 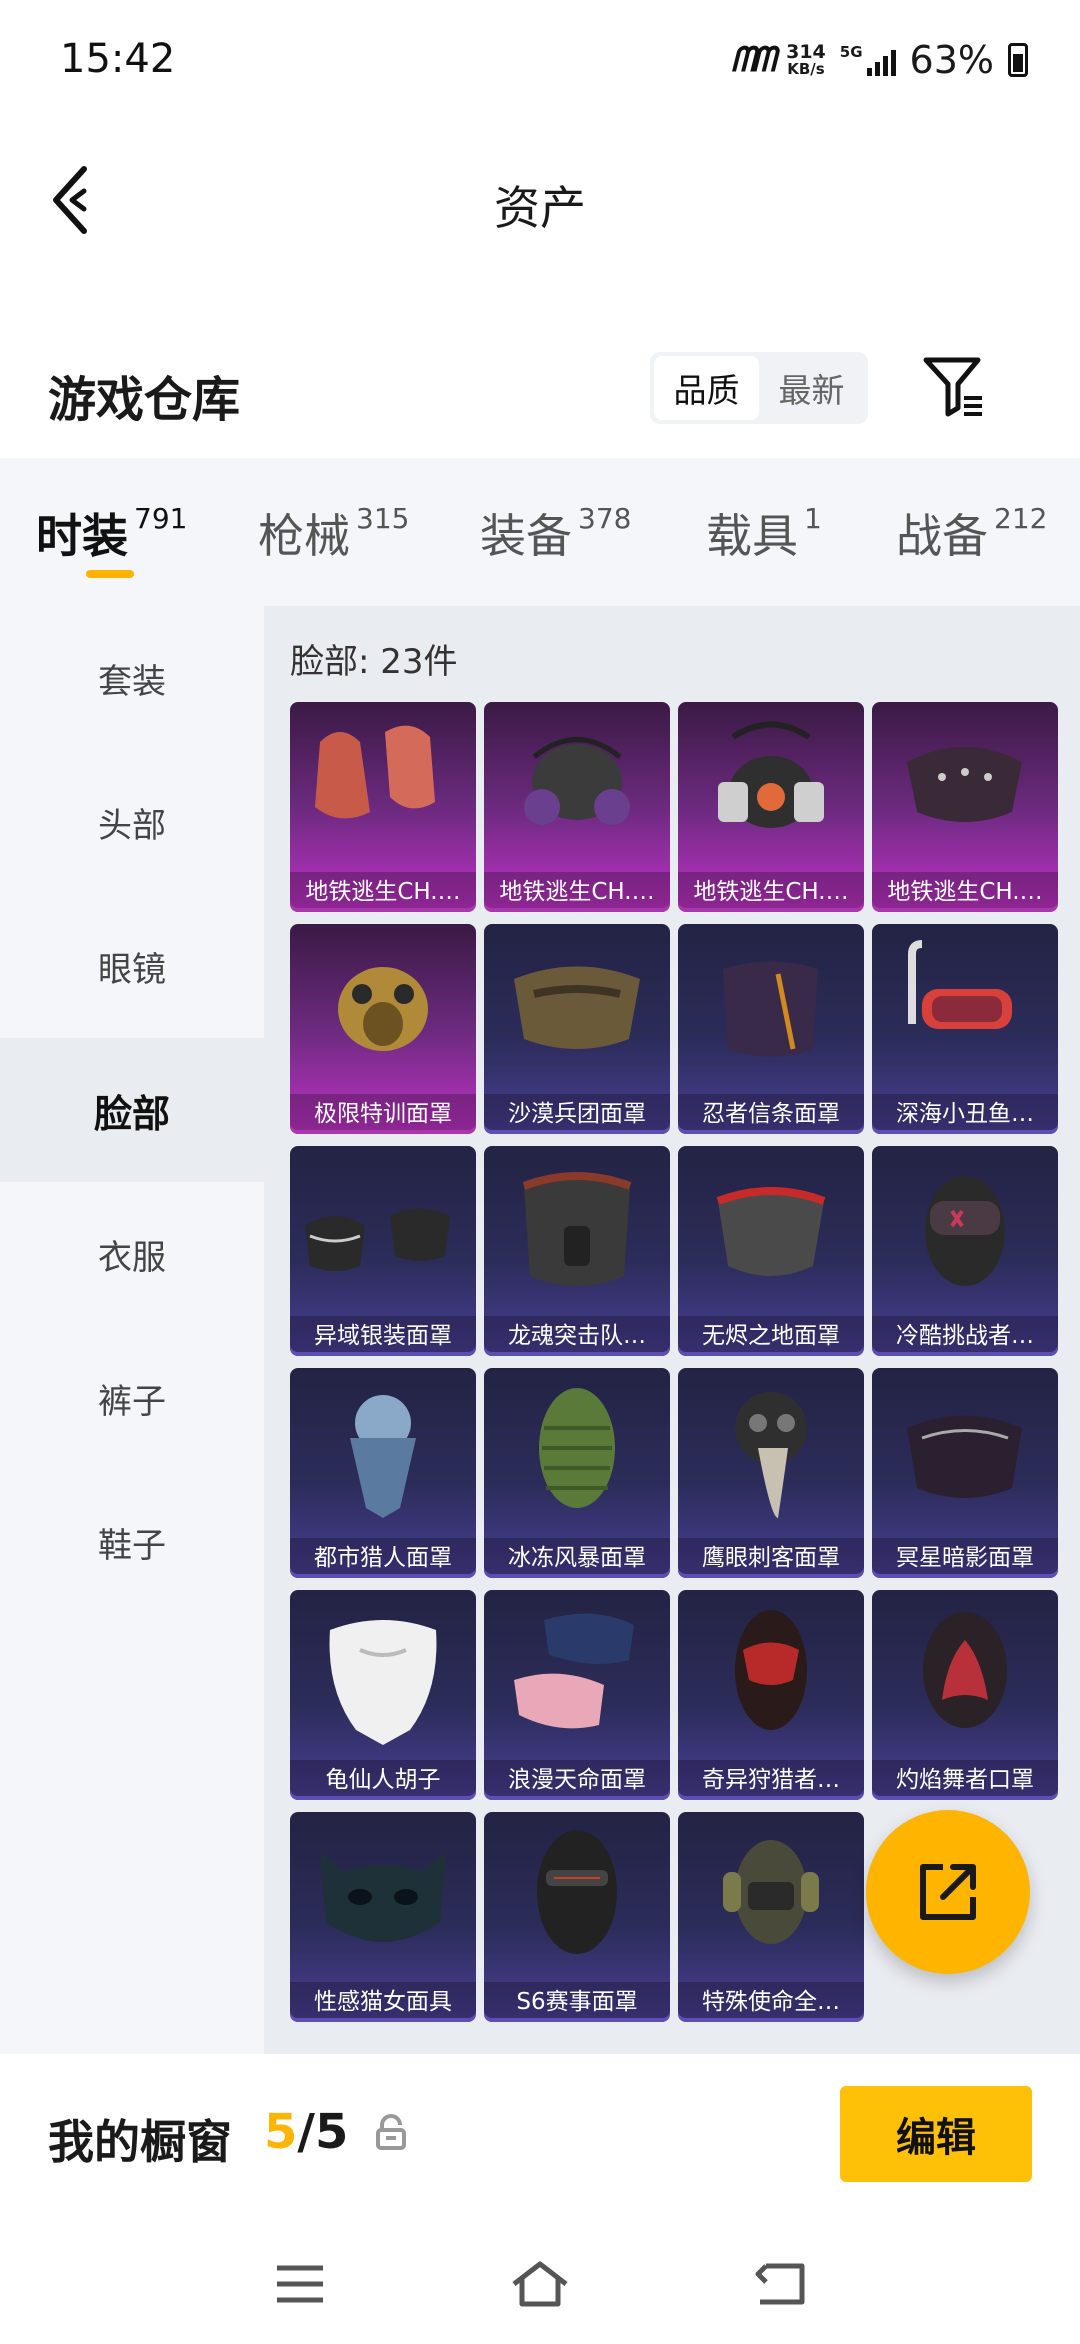 I want to click on tab-fashion: 时装 791, so click(x=111, y=533).